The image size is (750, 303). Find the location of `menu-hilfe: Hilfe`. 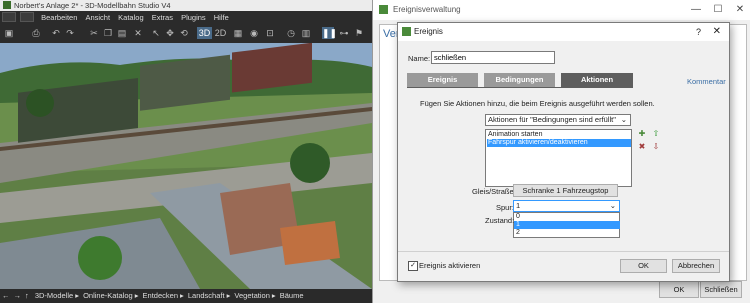

menu-hilfe: Hilfe is located at coordinates (221, 17).